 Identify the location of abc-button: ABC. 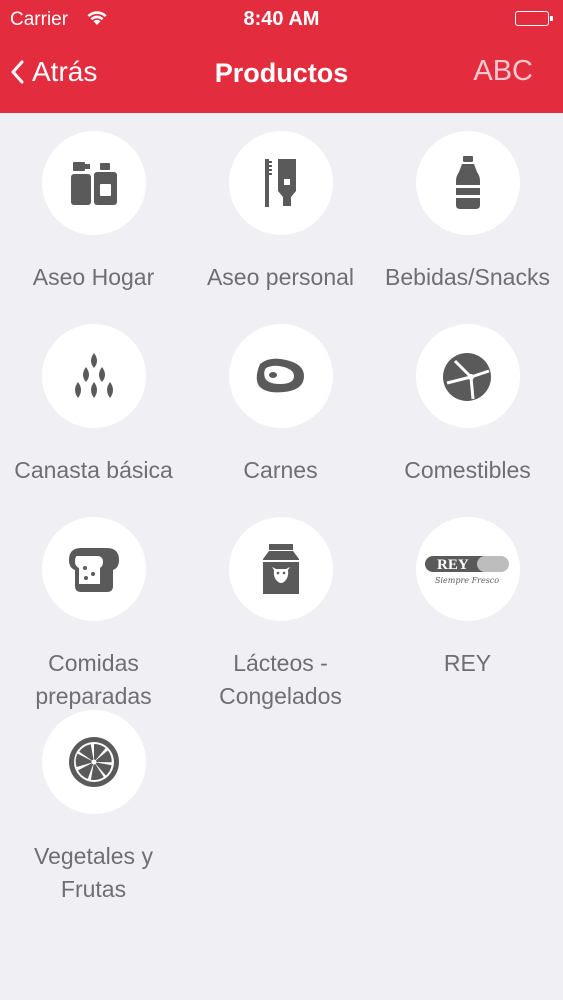
(503, 71).